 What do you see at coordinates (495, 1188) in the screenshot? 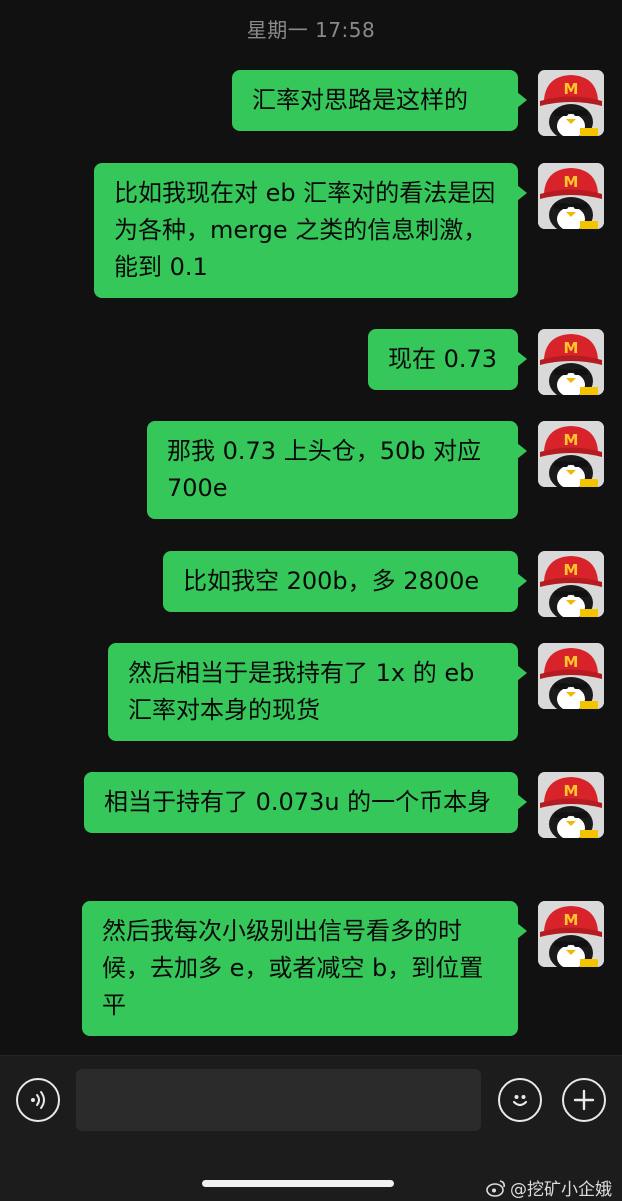
I see `weibo-icon` at bounding box center [495, 1188].